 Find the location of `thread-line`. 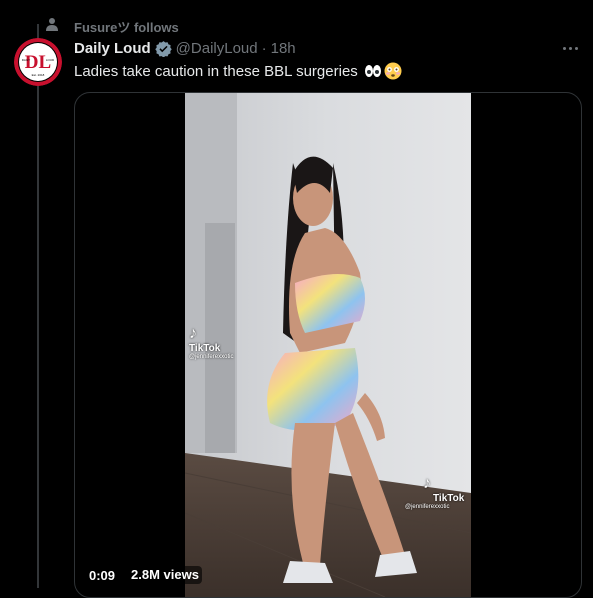

thread-line is located at coordinates (38, 306).